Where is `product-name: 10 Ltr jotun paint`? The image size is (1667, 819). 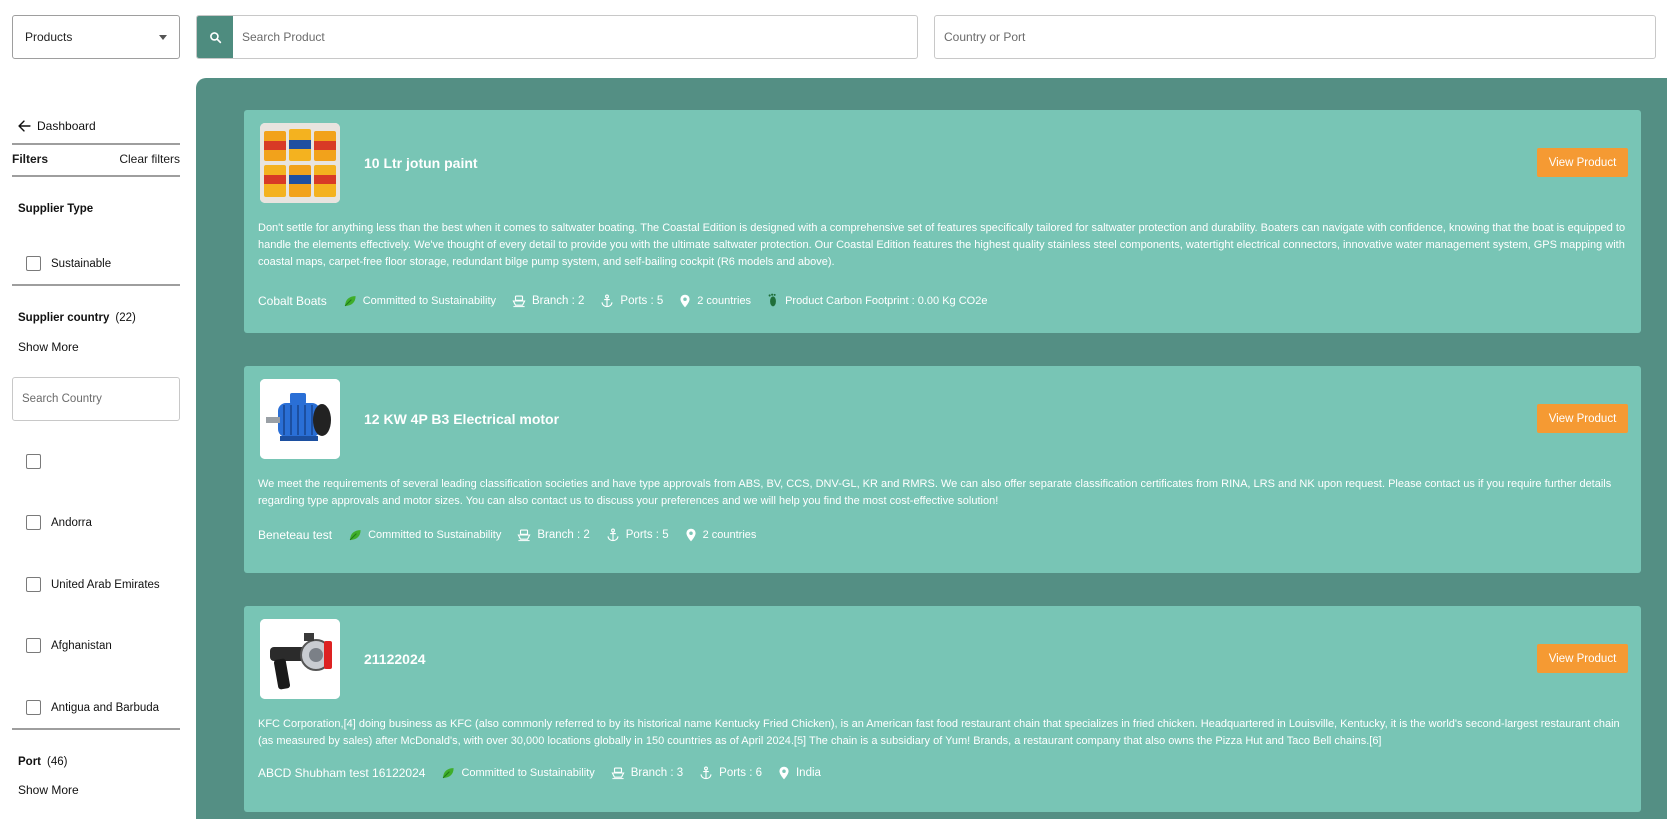
product-name: 10 Ltr jotun paint is located at coordinates (421, 163).